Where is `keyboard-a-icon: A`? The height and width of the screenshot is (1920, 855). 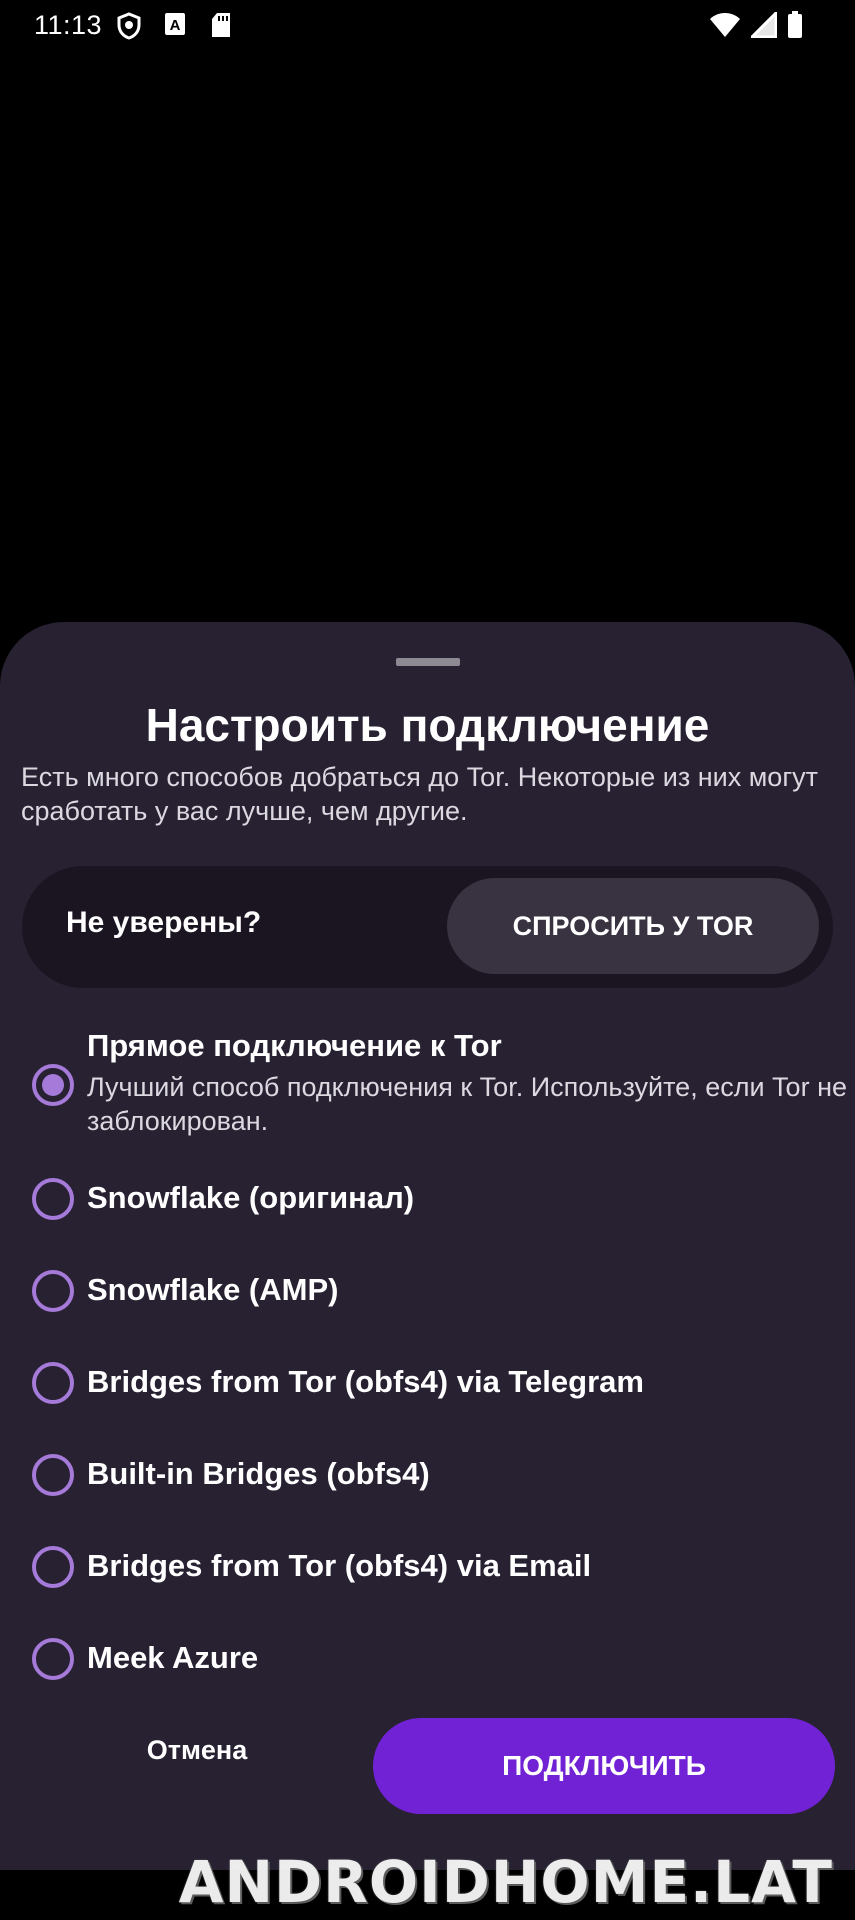
keyboard-a-icon: A is located at coordinates (175, 26).